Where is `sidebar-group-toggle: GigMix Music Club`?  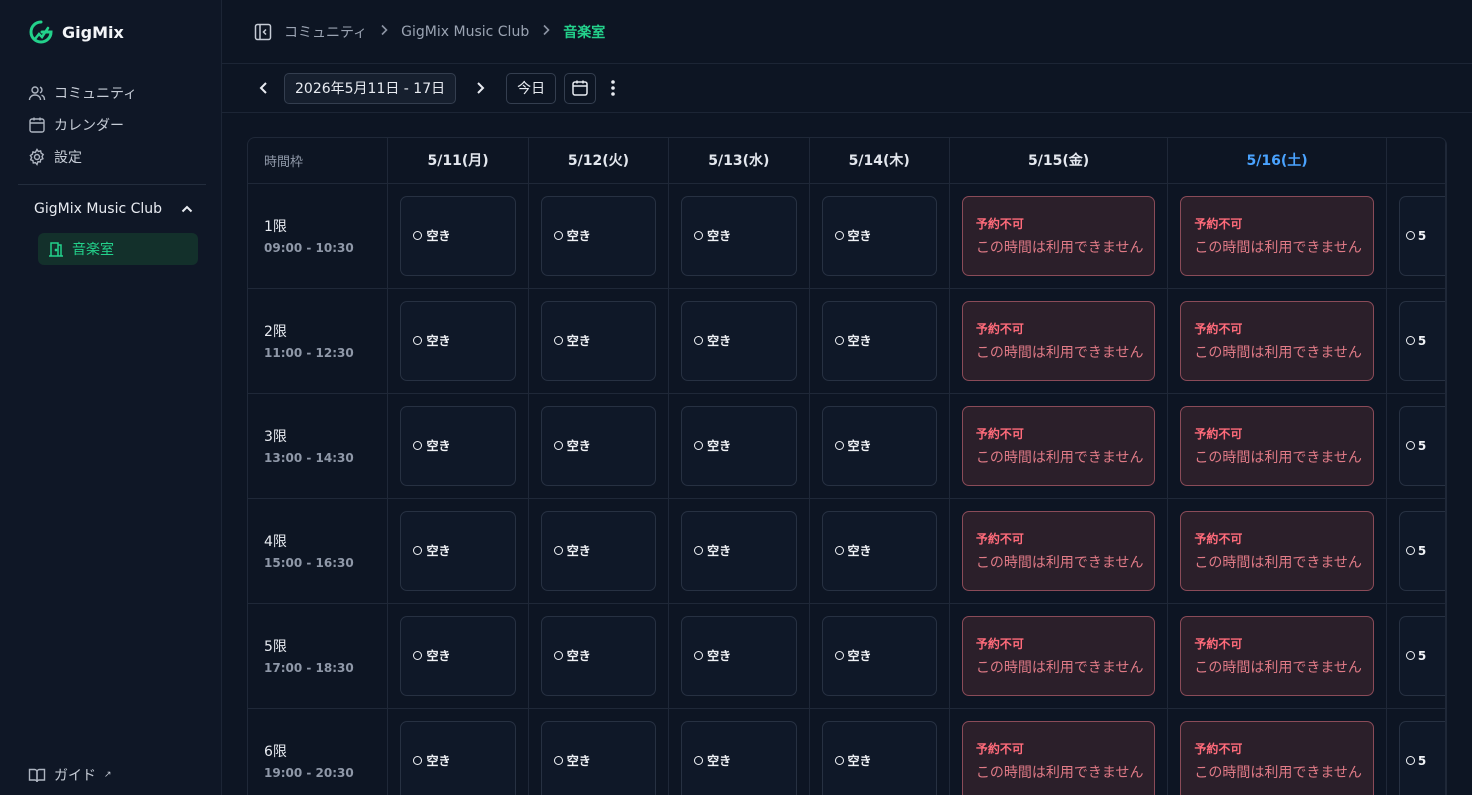
sidebar-group-toggle: GigMix Music Club is located at coordinates (114, 209).